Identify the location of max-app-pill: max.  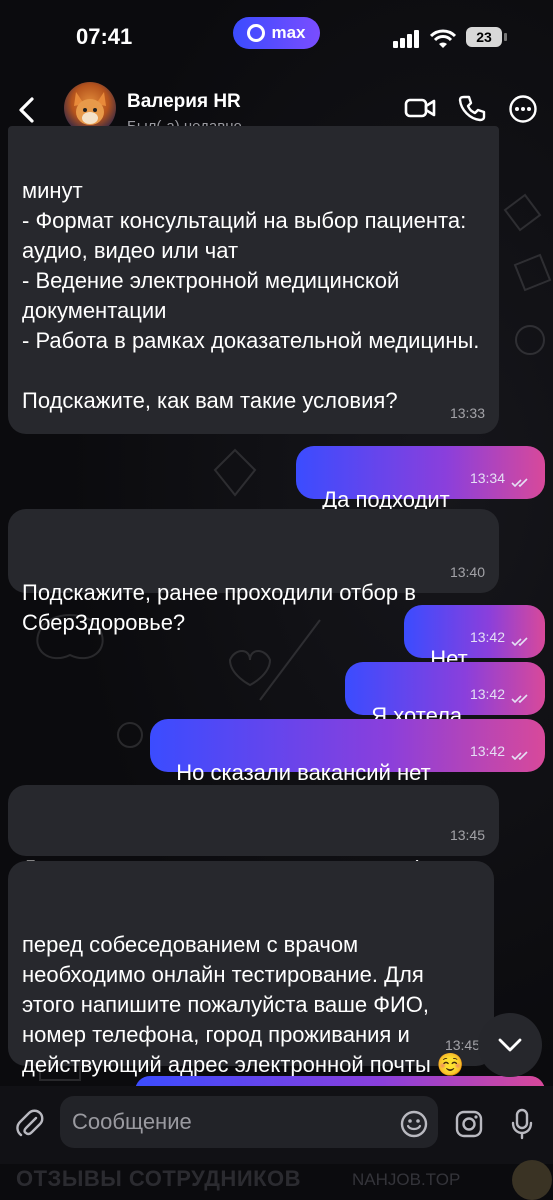
(276, 33).